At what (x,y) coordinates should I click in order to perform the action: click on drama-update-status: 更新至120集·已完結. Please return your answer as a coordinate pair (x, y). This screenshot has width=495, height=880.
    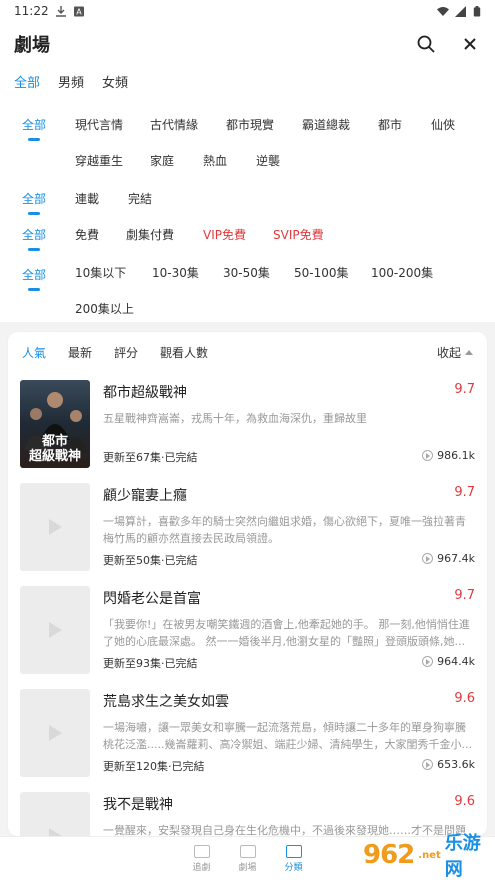
    Looking at the image, I should click on (154, 766).